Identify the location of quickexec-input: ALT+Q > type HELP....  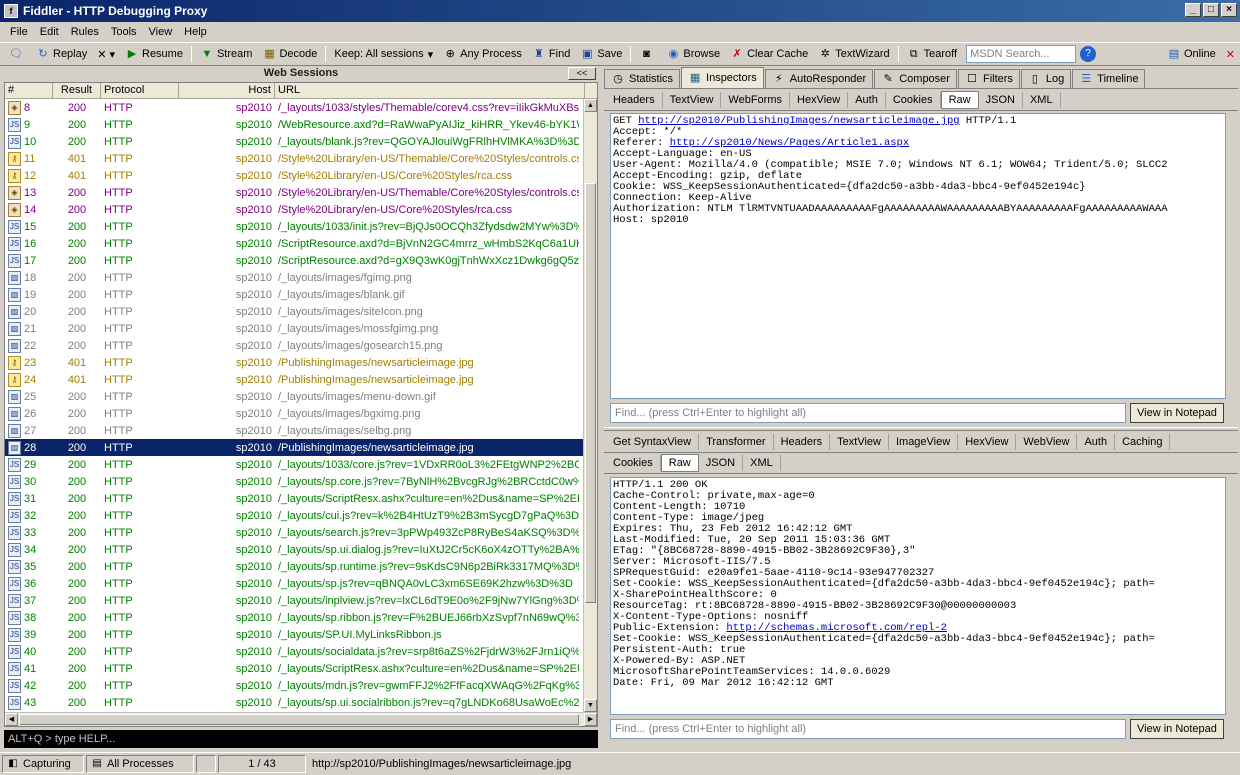
(301, 739).